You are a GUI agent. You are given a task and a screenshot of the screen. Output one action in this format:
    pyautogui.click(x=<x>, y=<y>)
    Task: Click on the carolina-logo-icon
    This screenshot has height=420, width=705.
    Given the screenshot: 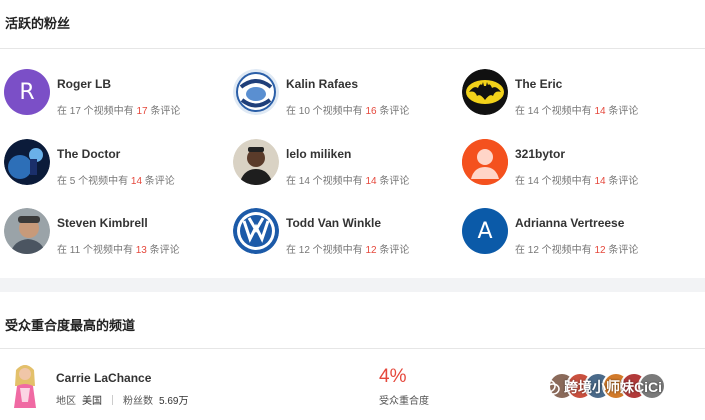 What is the action you would take?
    pyautogui.click(x=256, y=92)
    